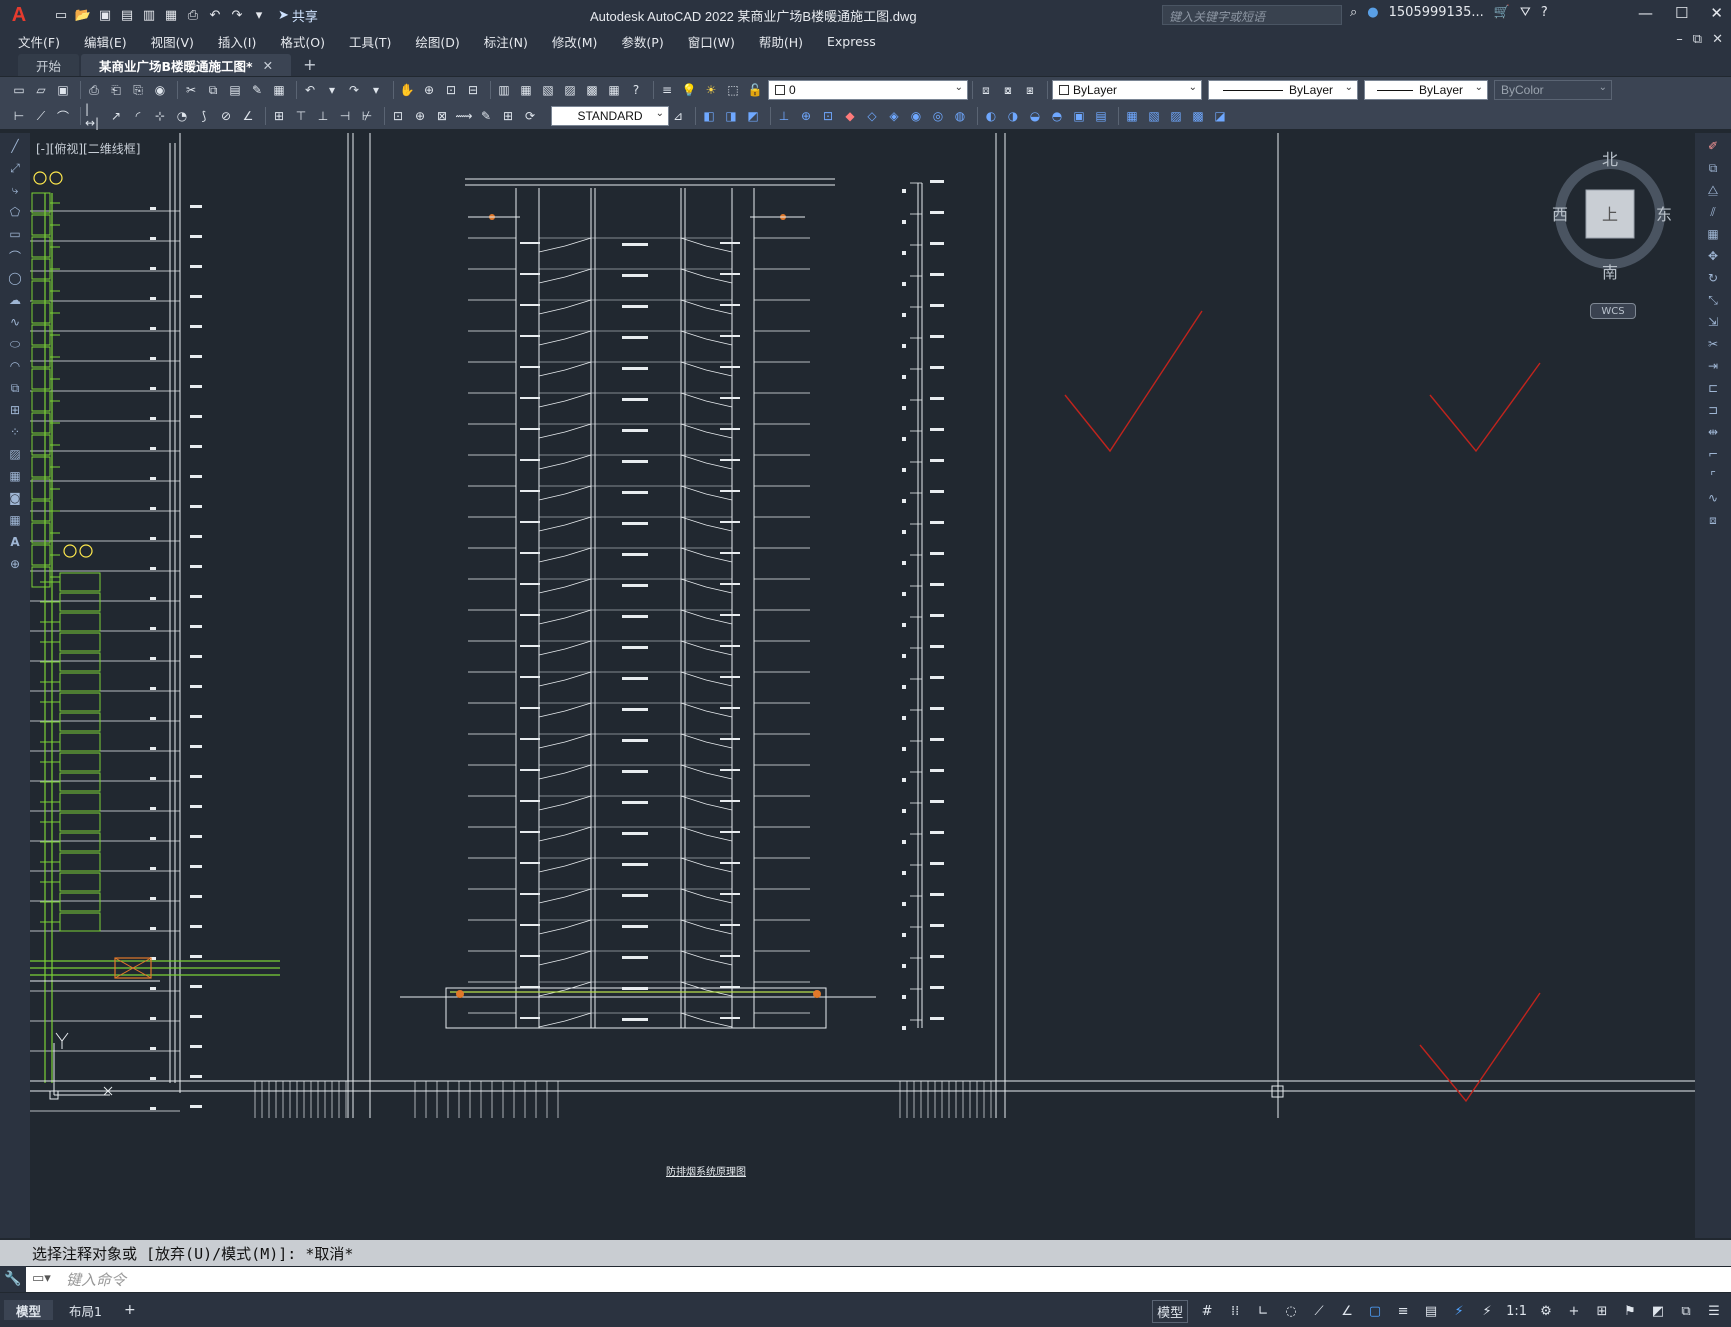  I want to click on join-icon: ⇹, so click(1713, 432).